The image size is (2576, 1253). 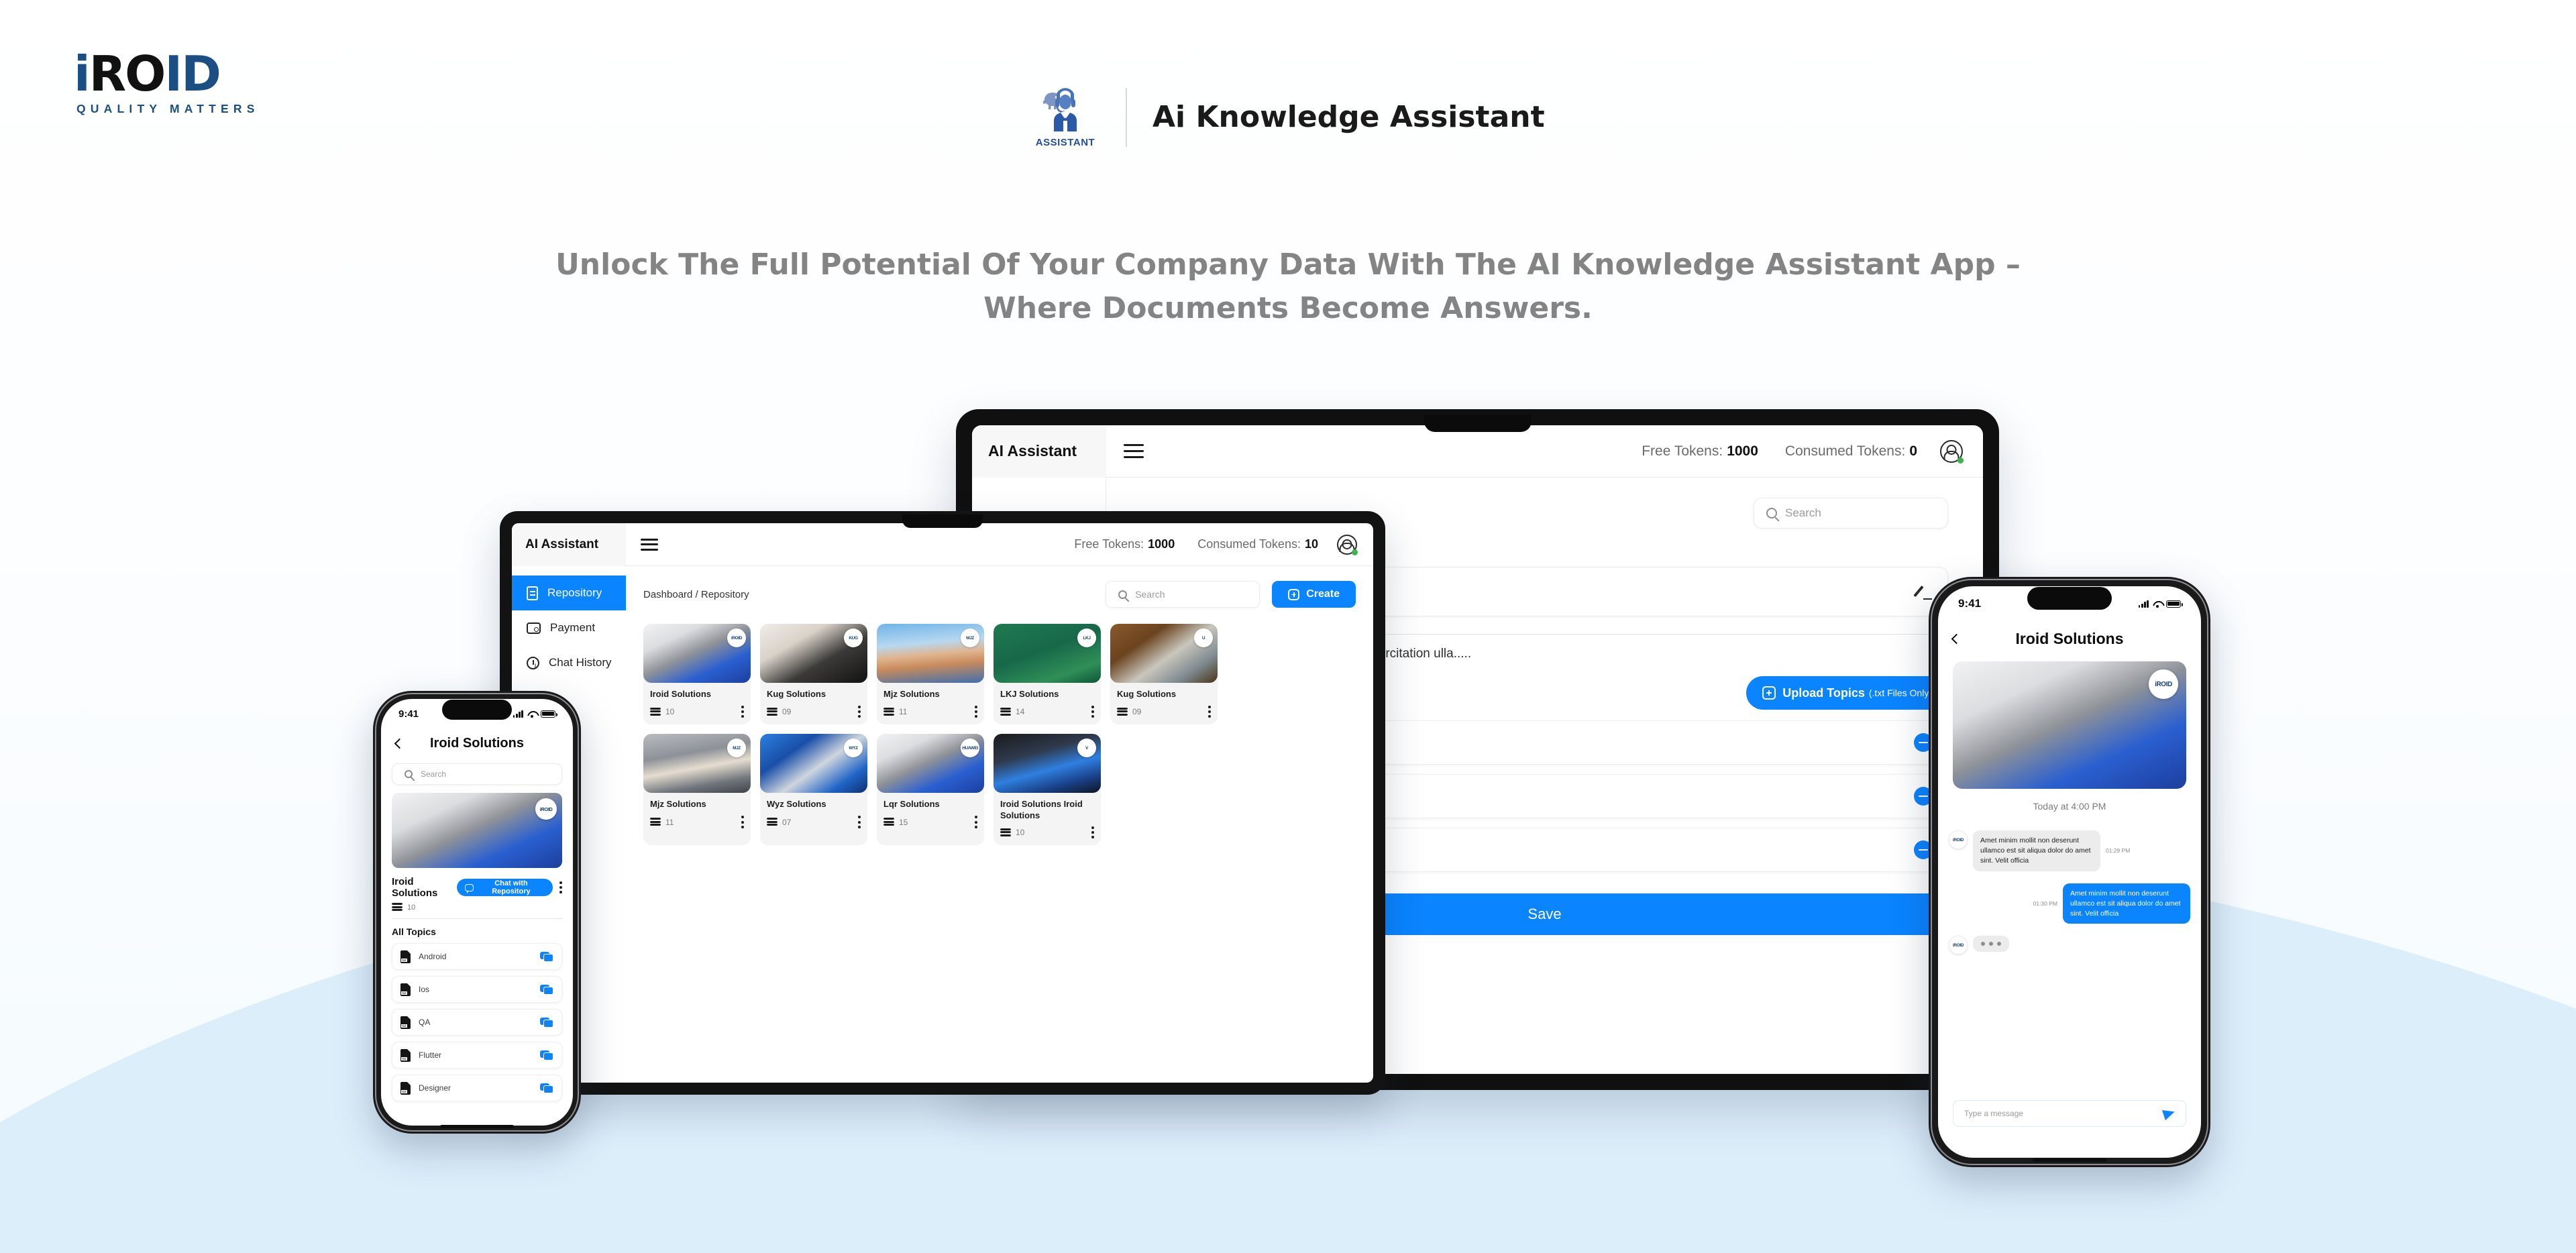 What do you see at coordinates (1164, 653) in the screenshot?
I see `repository-thumbnail: U` at bounding box center [1164, 653].